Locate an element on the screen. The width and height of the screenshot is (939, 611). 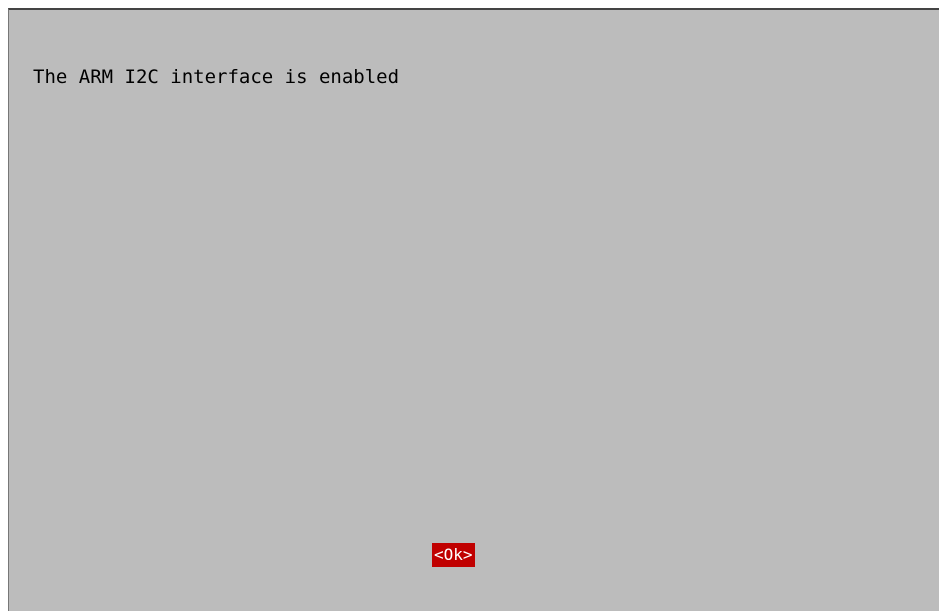
terminal-top-strip is located at coordinates (469, 4).